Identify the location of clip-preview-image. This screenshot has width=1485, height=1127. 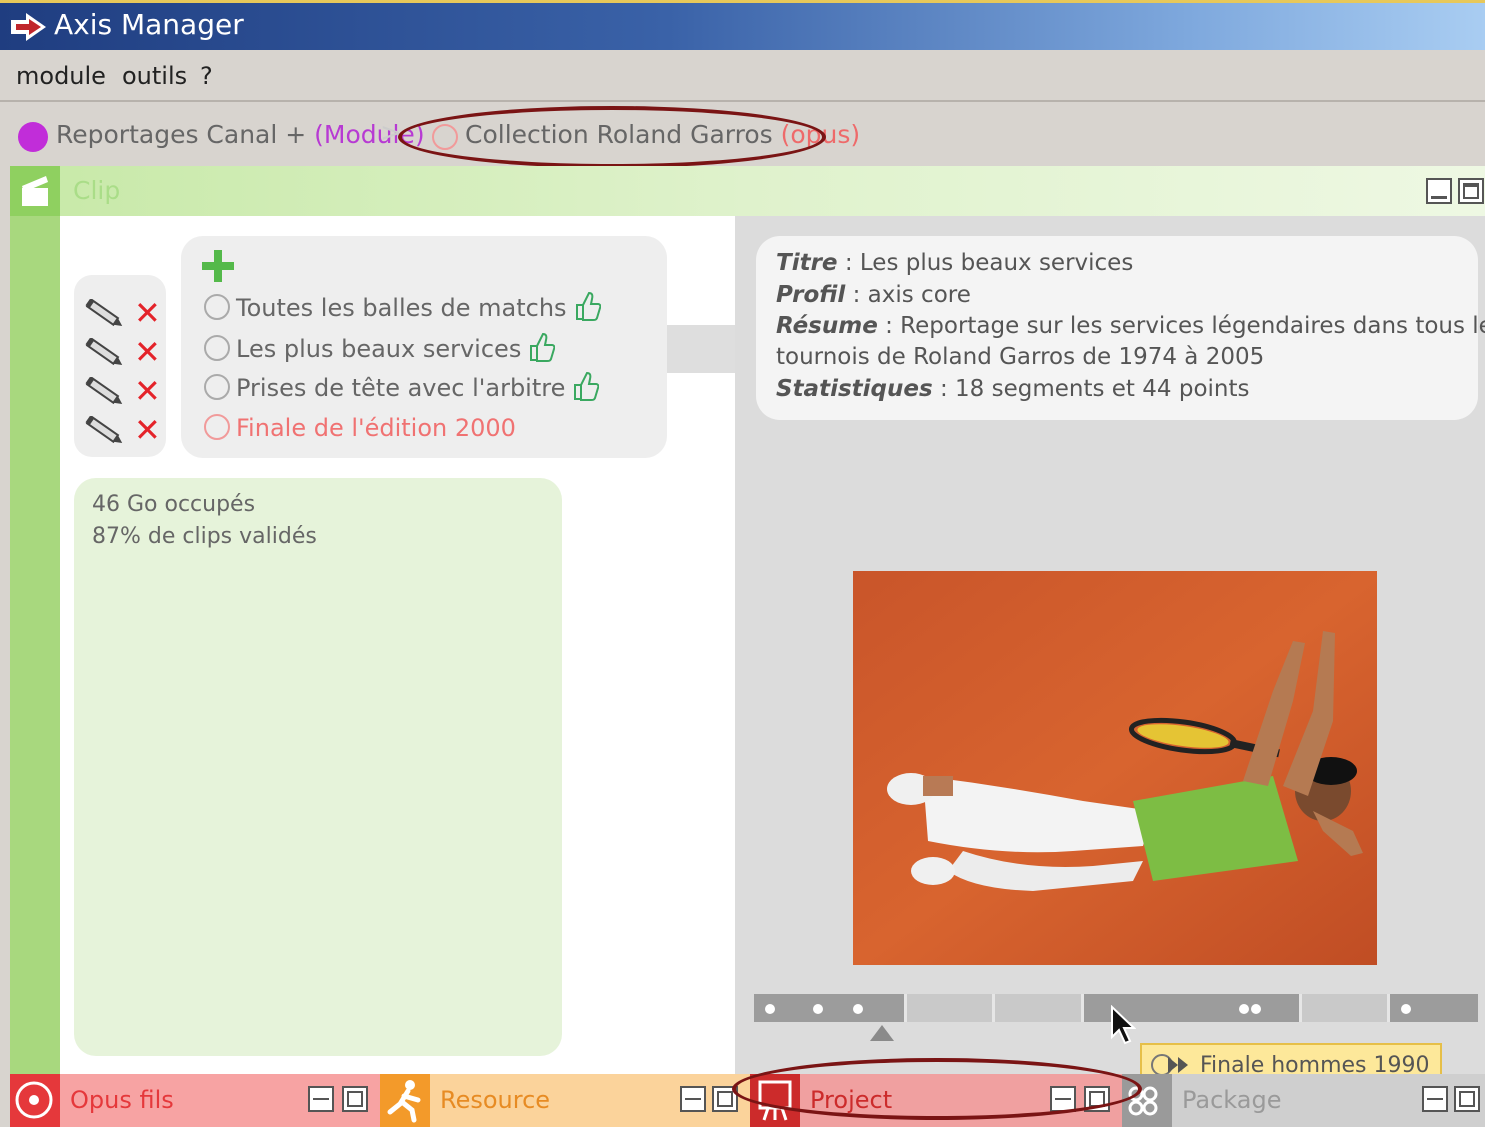
(1115, 768).